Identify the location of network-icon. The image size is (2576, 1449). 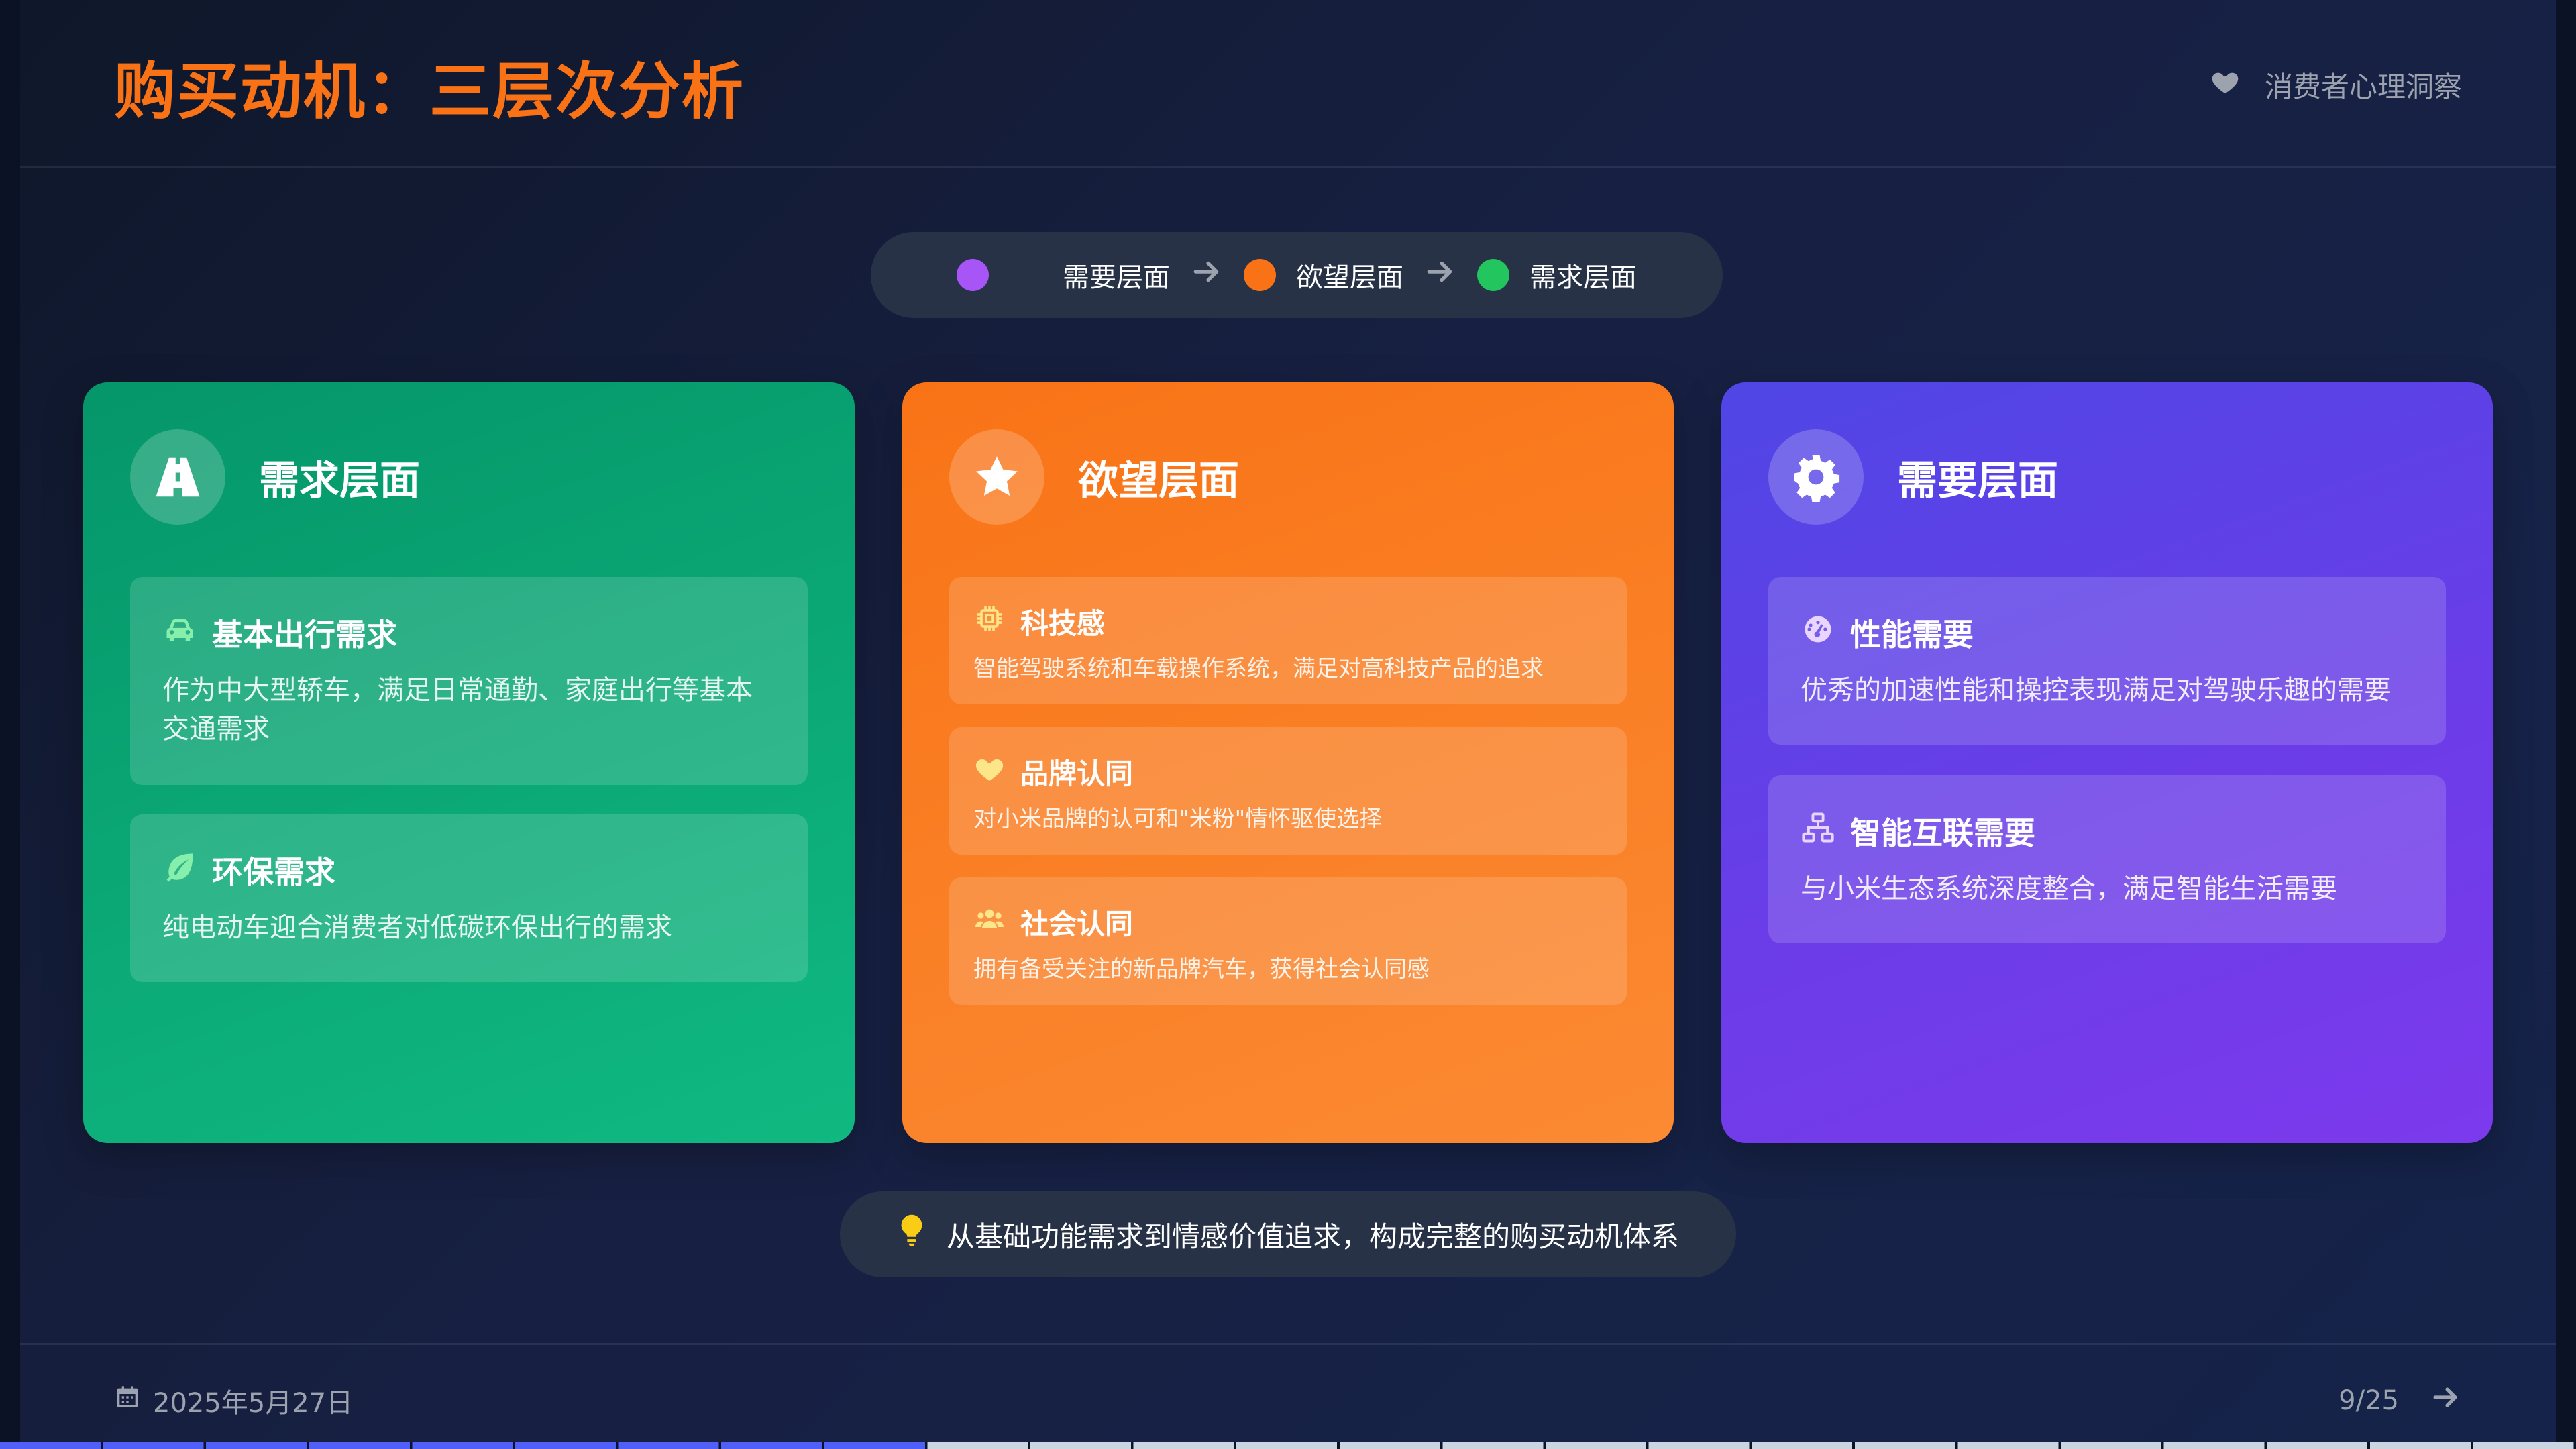
(1818, 831).